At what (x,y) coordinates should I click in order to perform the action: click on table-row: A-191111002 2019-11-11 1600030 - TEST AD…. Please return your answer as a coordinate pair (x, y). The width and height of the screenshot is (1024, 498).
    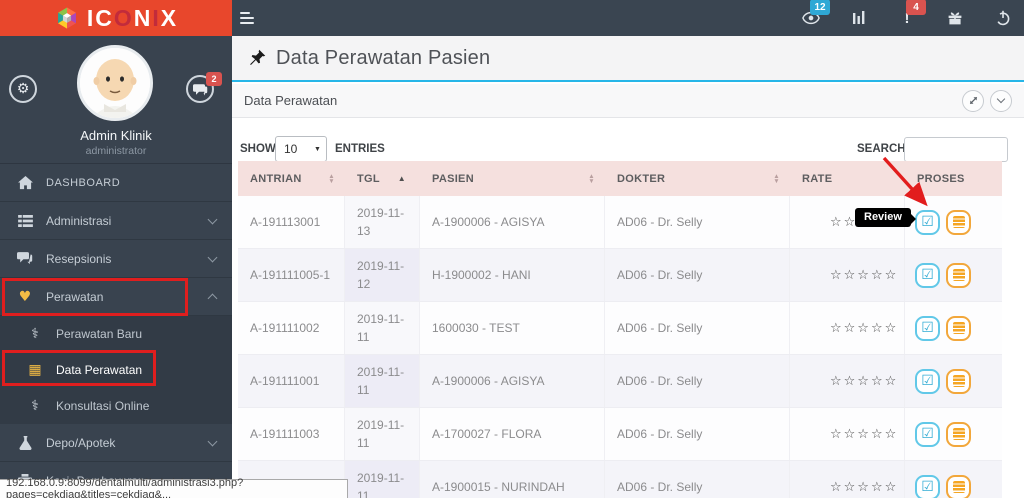
    Looking at the image, I should click on (620, 328).